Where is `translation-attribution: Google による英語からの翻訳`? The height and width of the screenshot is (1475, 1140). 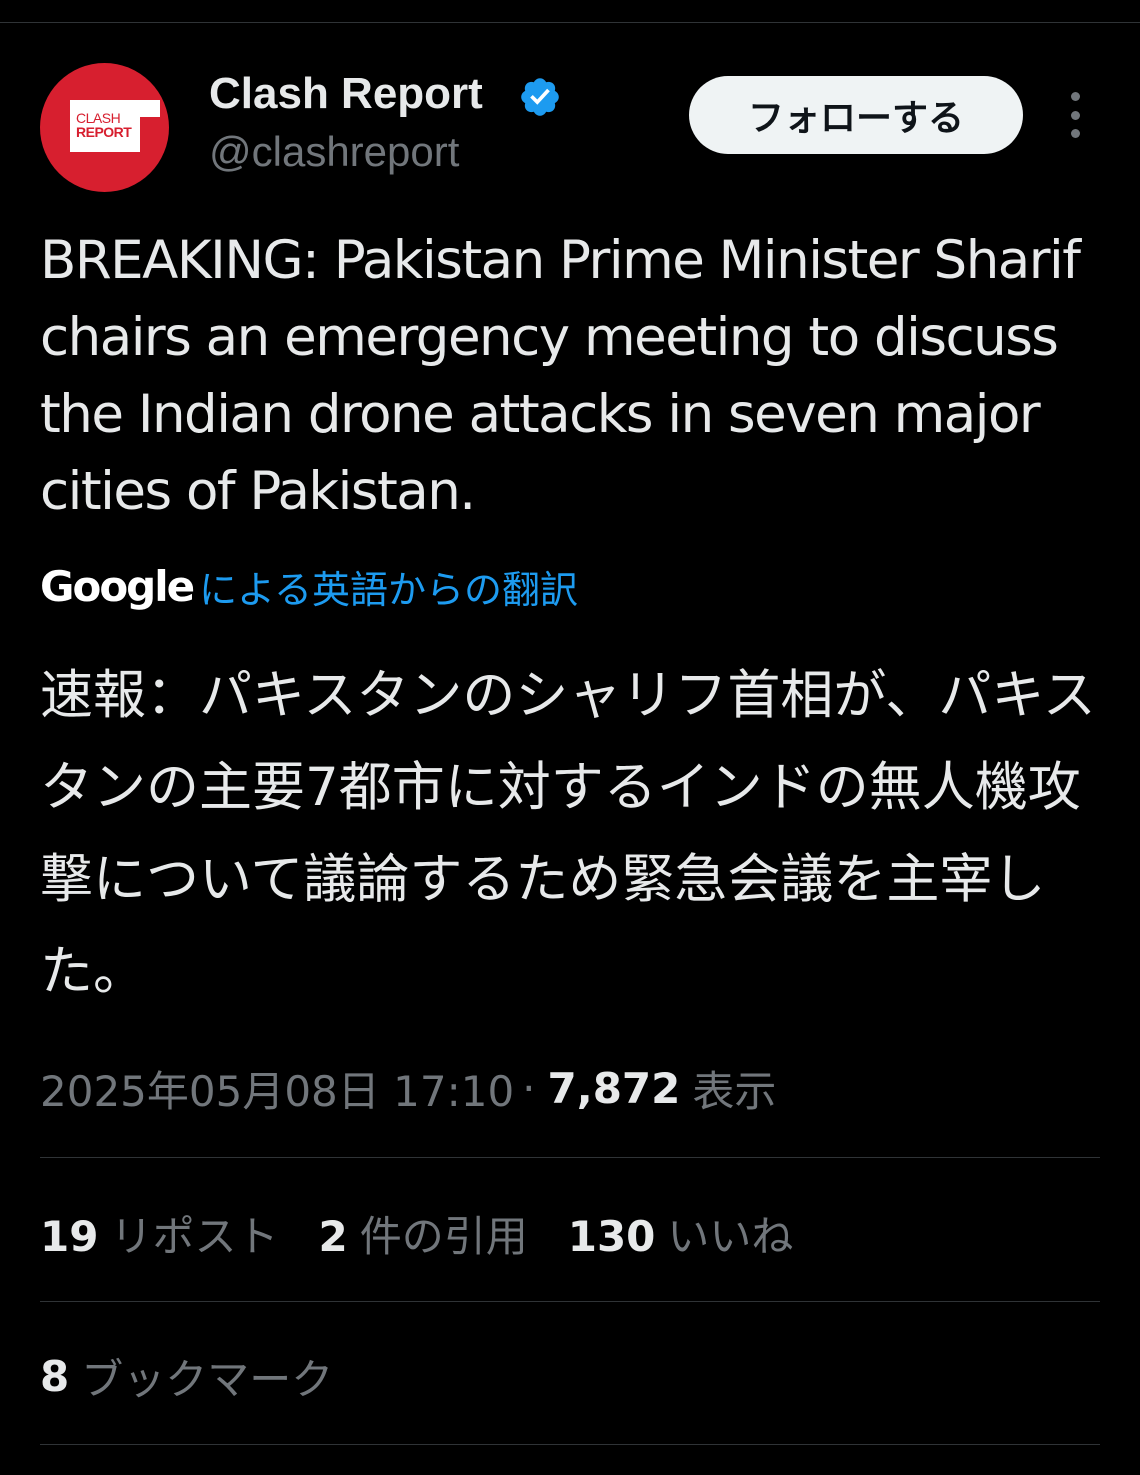
translation-attribution: Google による英語からの翻訳 is located at coordinates (309, 586).